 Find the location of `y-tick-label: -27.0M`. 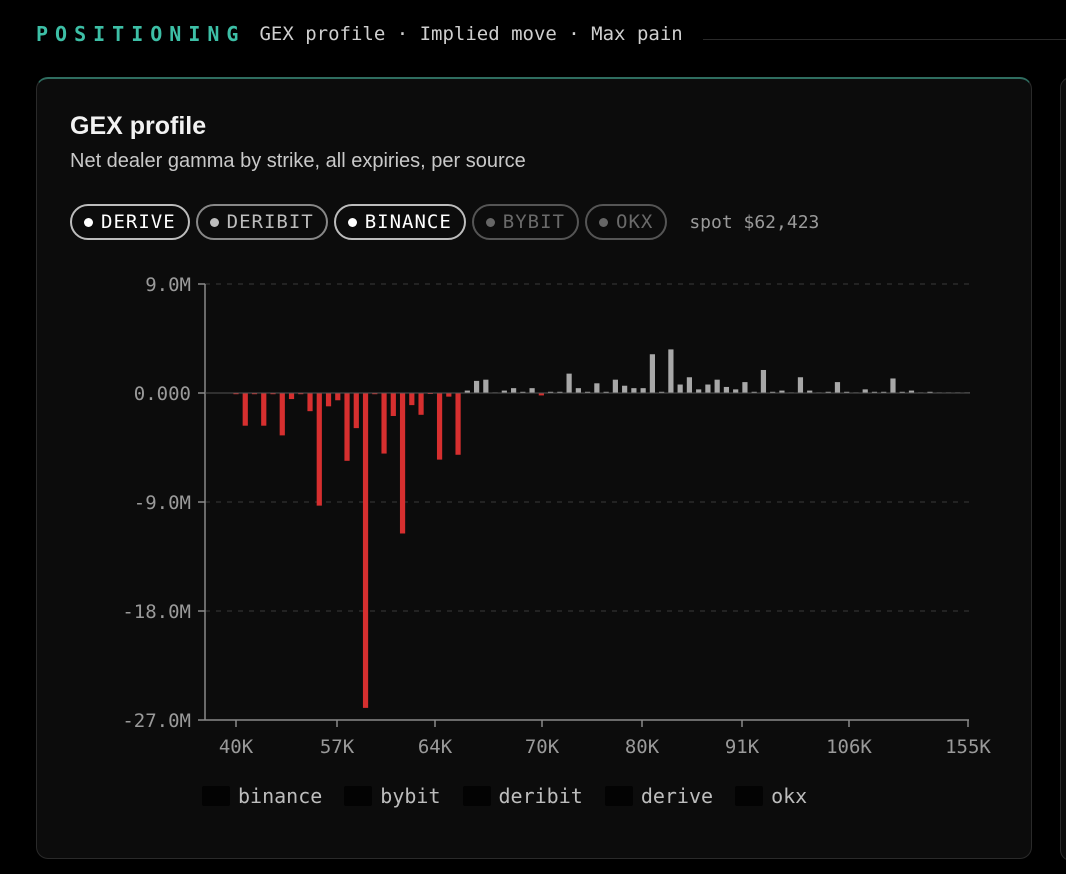

y-tick-label: -27.0M is located at coordinates (156, 721).